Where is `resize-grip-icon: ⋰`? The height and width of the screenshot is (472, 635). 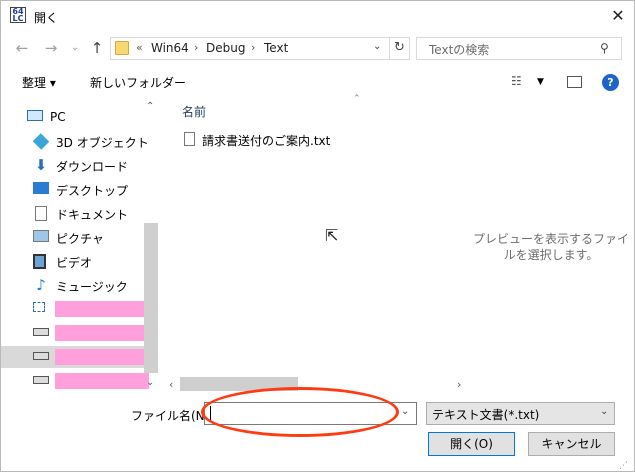 resize-grip-icon: ⋰ is located at coordinates (623, 466).